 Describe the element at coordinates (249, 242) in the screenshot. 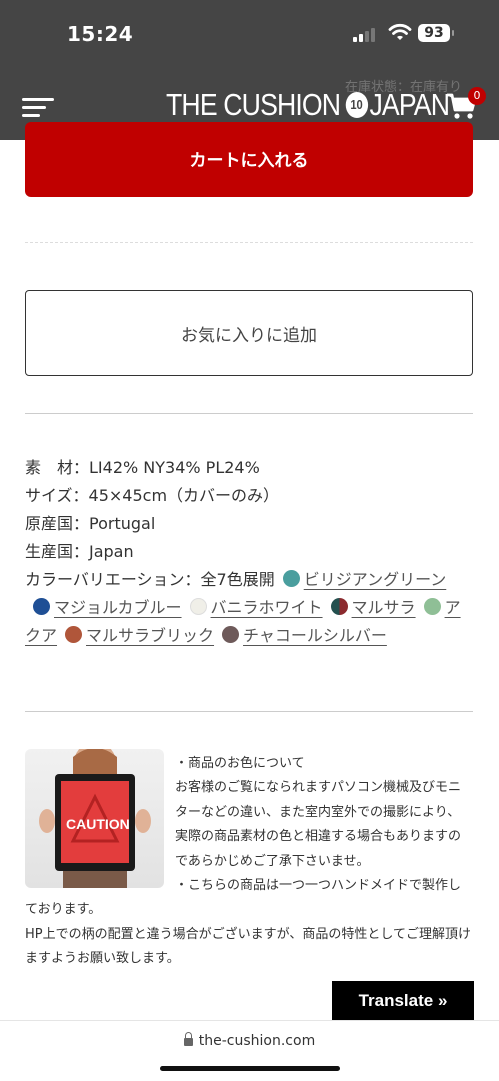

I see `dashed-divider` at that location.